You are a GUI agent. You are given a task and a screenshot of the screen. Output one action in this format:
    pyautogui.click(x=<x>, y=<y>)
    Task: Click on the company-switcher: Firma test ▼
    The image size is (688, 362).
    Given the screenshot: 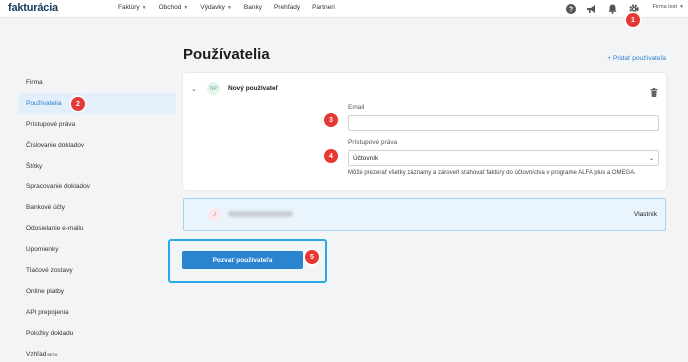 What is the action you would take?
    pyautogui.click(x=668, y=7)
    